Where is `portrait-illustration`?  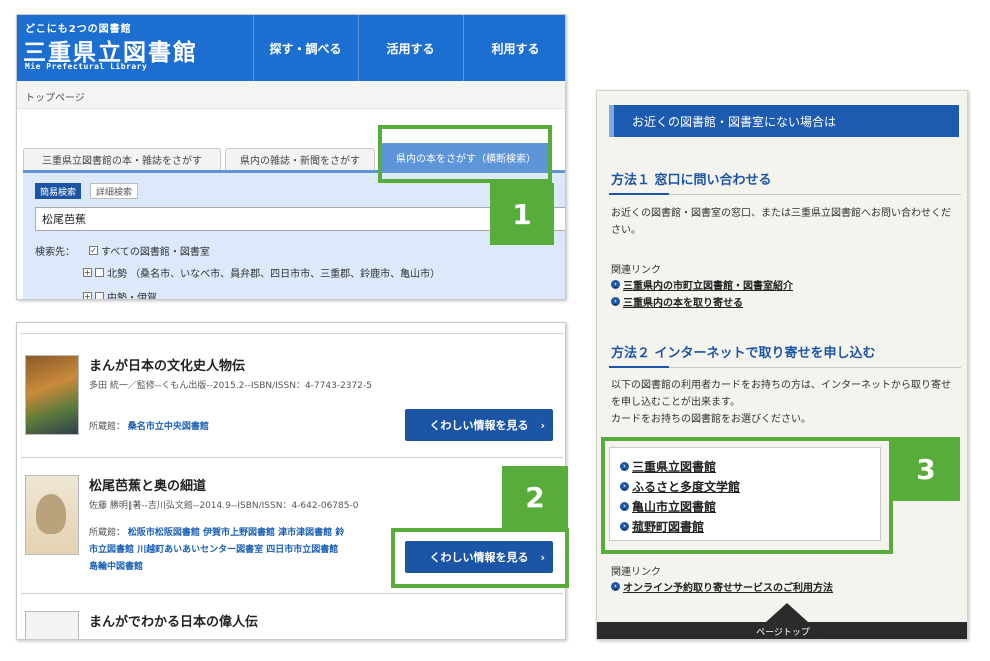
portrait-illustration is located at coordinates (51, 514).